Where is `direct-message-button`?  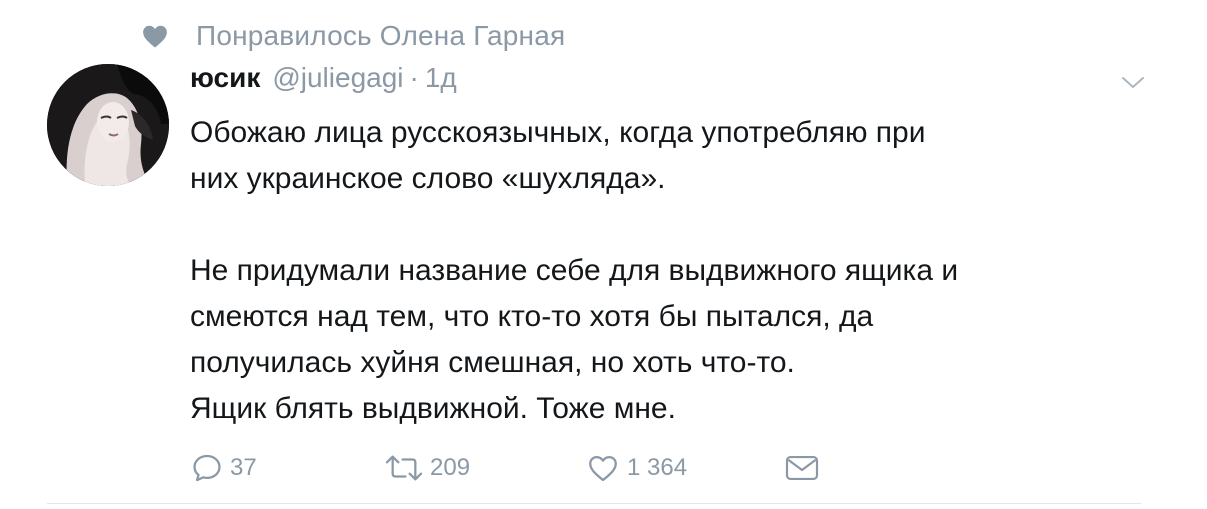
direct-message-button is located at coordinates (805, 468).